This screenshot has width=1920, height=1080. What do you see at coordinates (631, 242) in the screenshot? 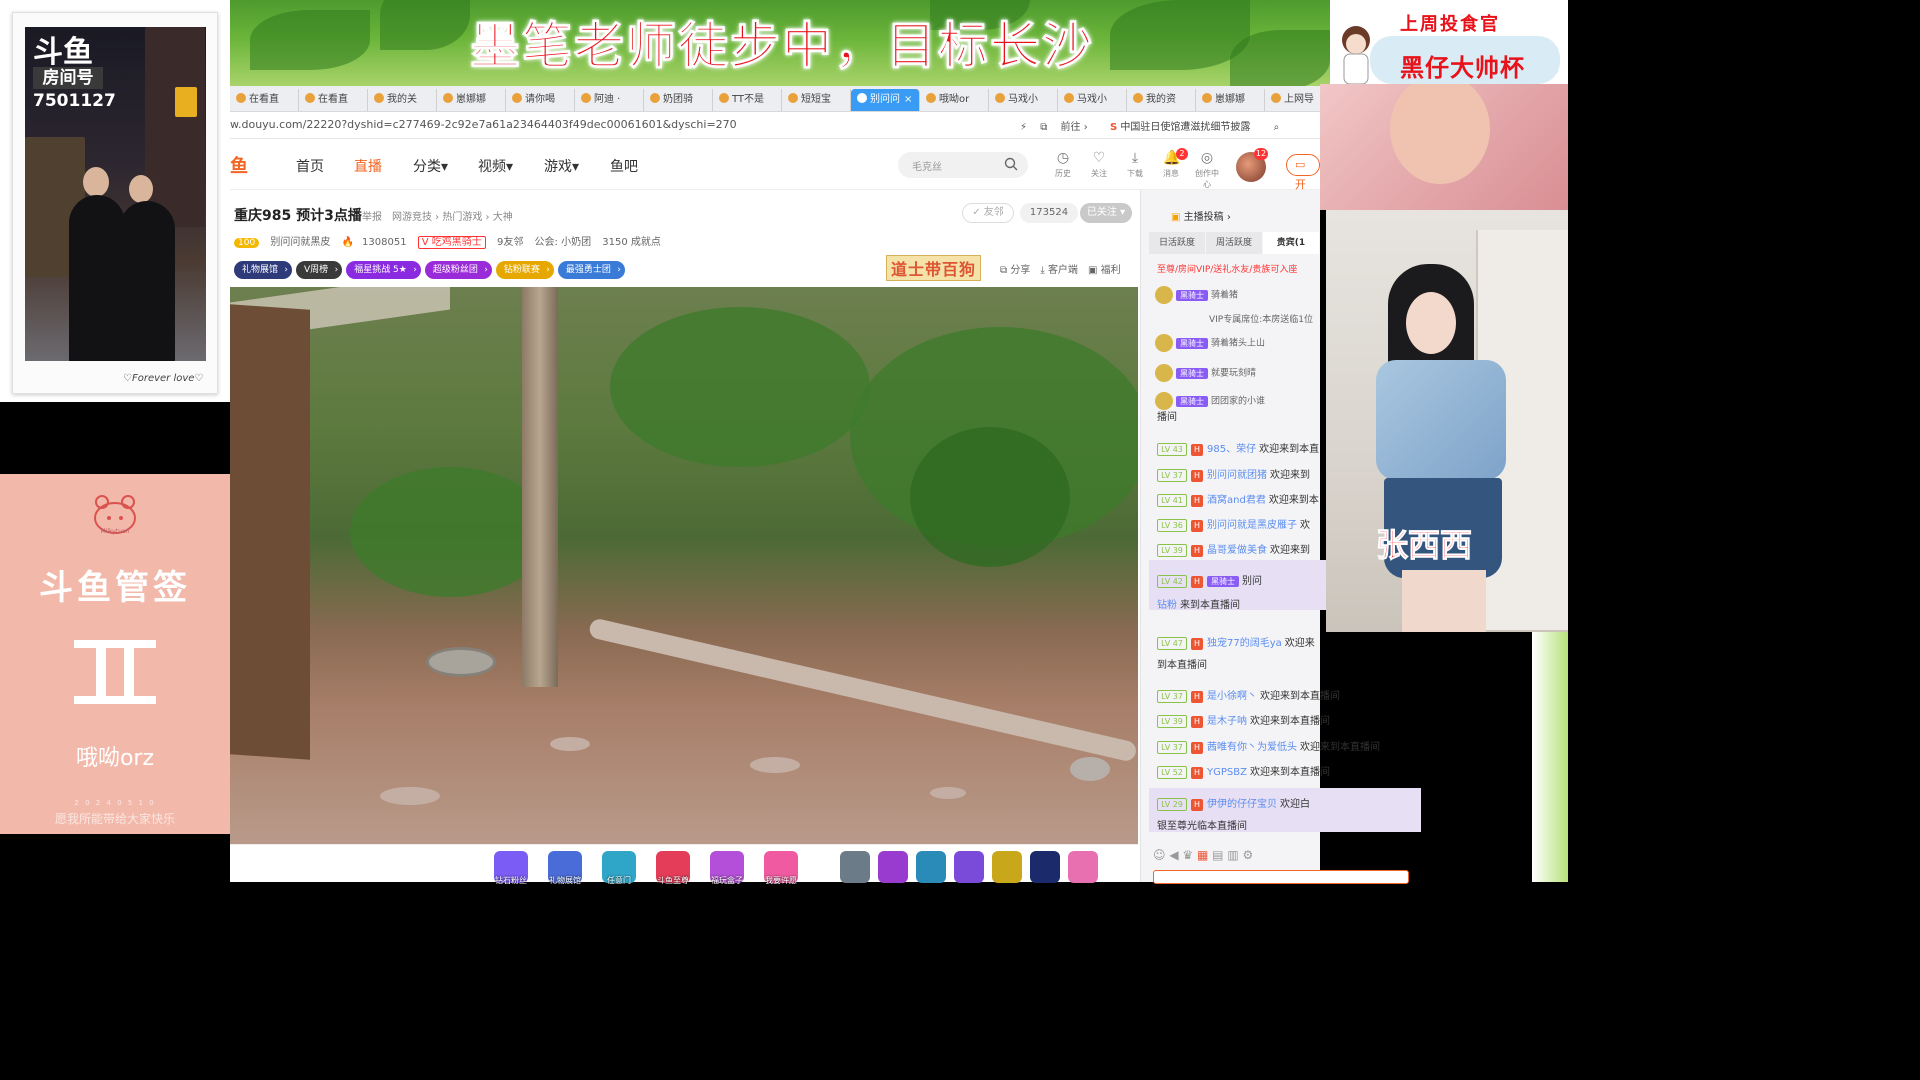
I see `achievement-points: 3150 成就点` at bounding box center [631, 242].